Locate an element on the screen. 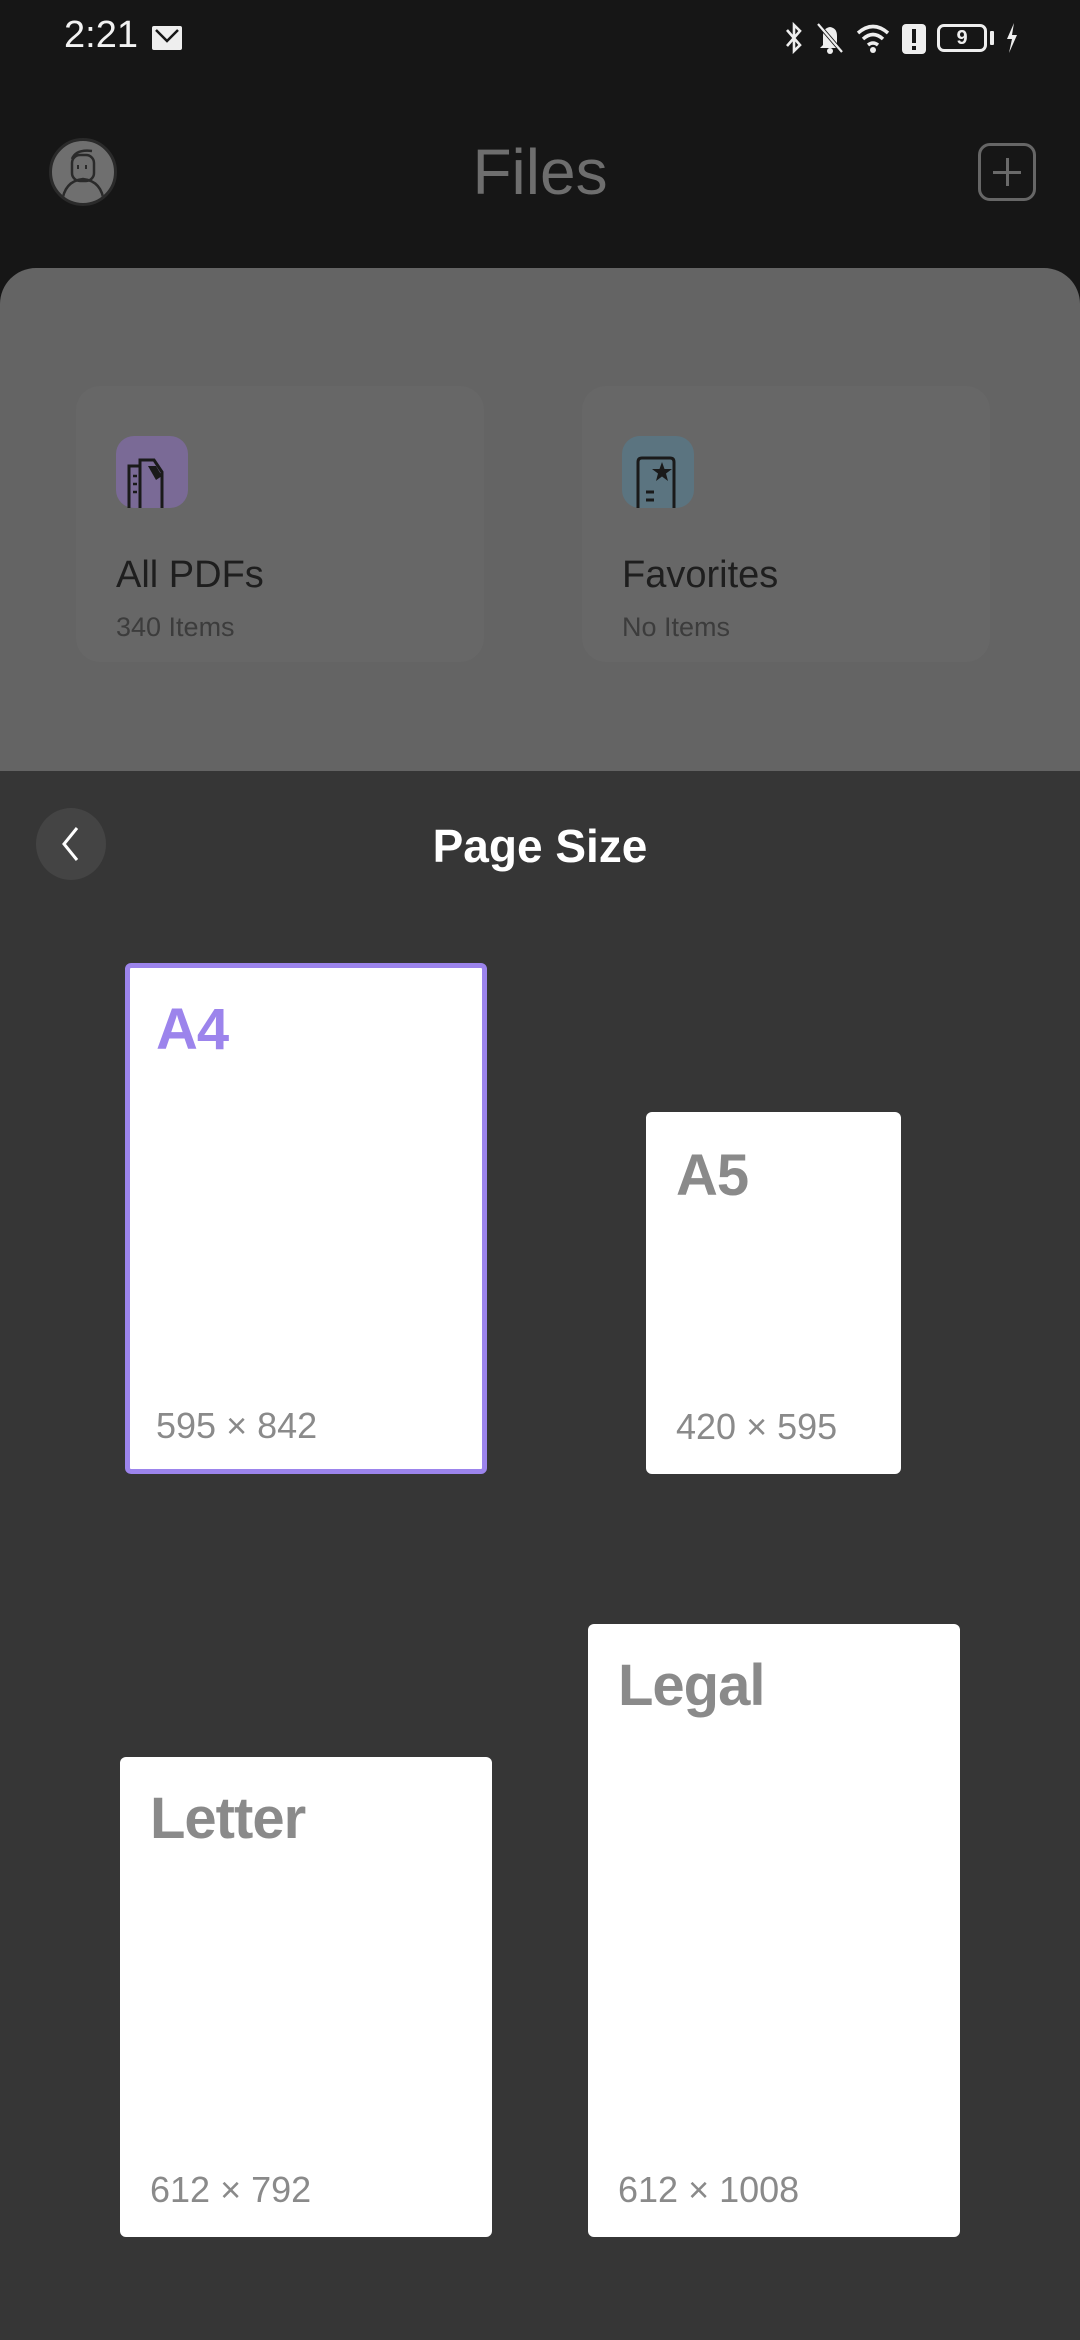 The width and height of the screenshot is (1080, 2340). bell-muted-icon is located at coordinates (830, 38).